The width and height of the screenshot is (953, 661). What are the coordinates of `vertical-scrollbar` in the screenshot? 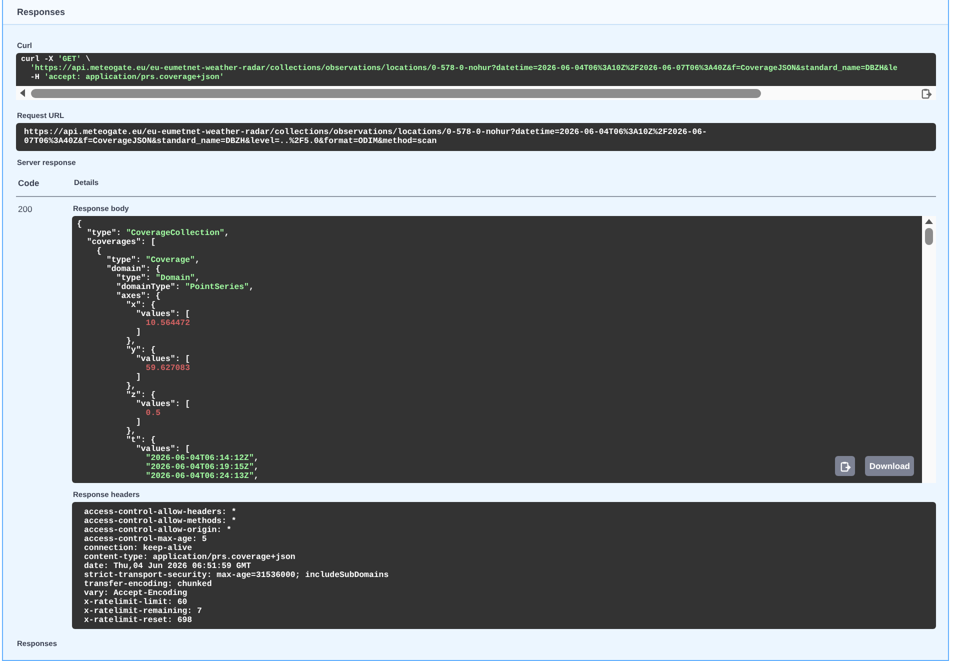 It's located at (929, 349).